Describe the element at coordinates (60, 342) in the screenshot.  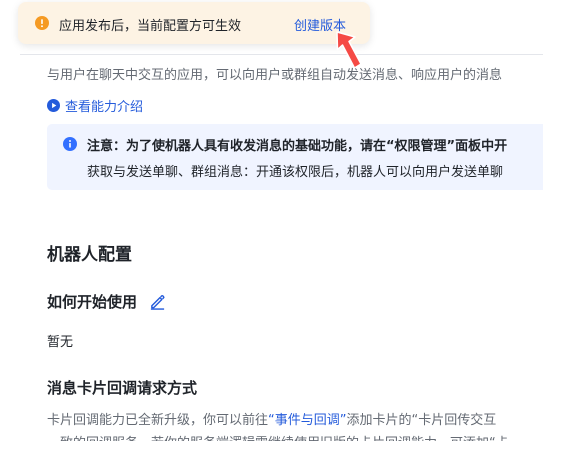
I see `how-to-use-value: 暂无` at that location.